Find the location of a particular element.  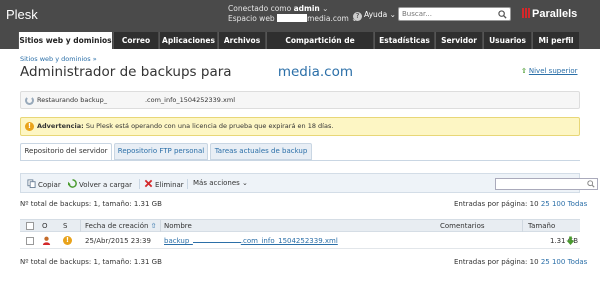

tab-my-profile: Mi perfil is located at coordinates (555, 40).